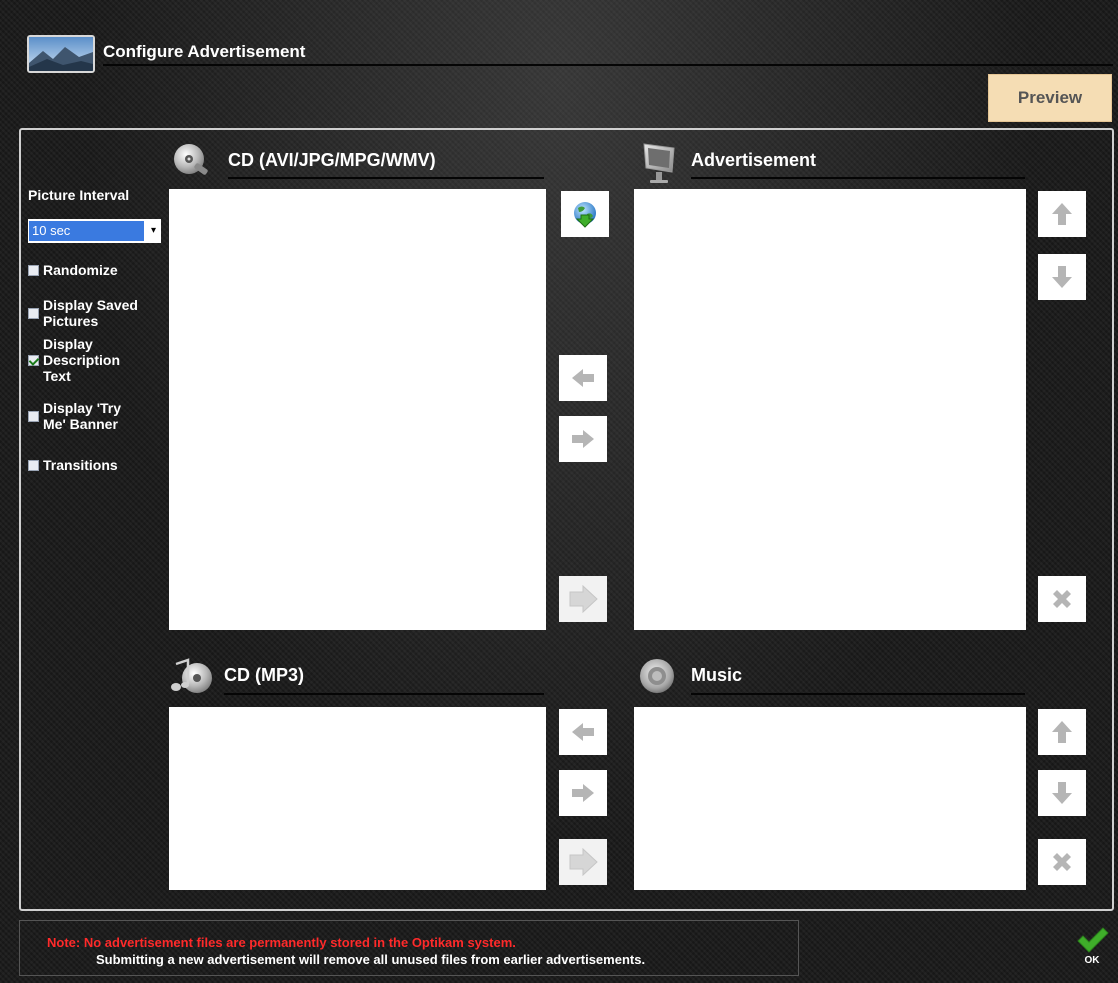 The height and width of the screenshot is (983, 1118). I want to click on move-up-button, so click(1062, 214).